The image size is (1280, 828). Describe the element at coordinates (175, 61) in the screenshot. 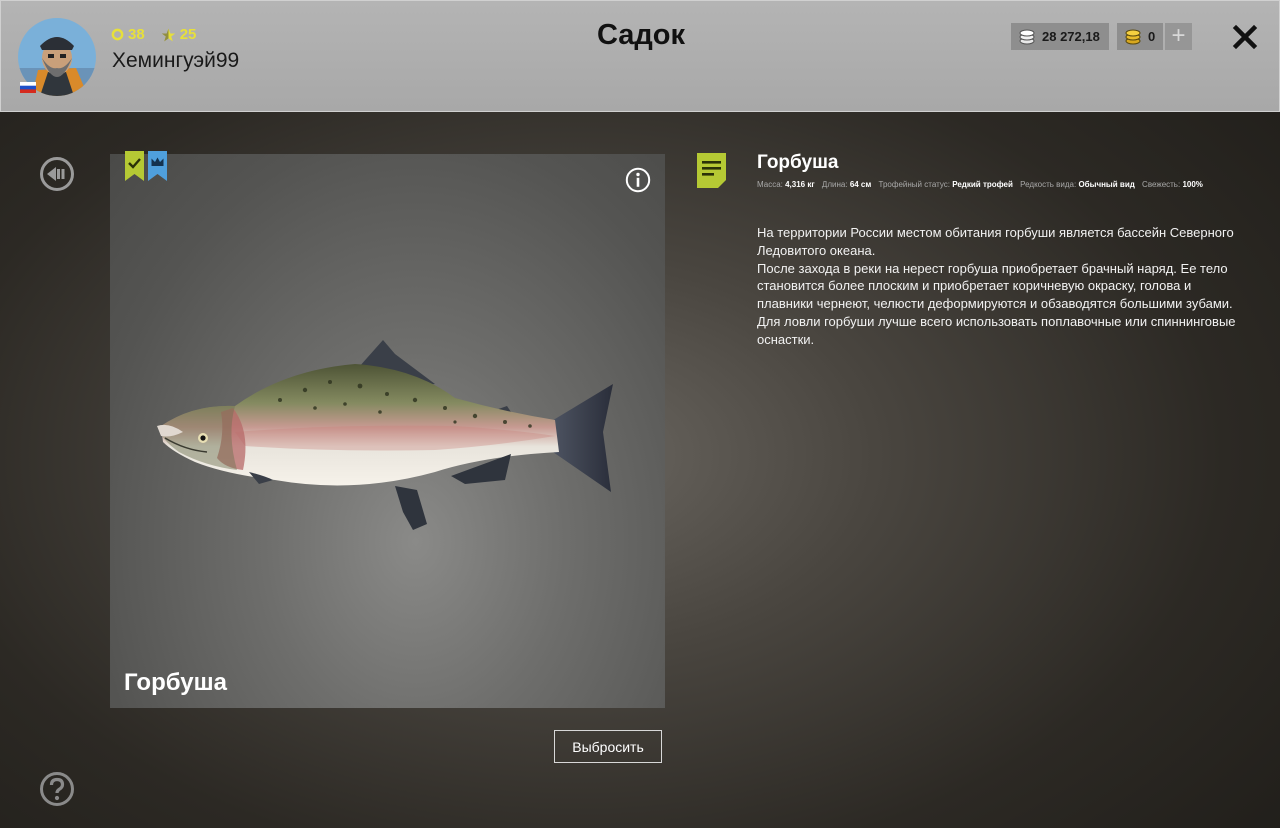

I see `player-username: Хемингуэй99` at that location.